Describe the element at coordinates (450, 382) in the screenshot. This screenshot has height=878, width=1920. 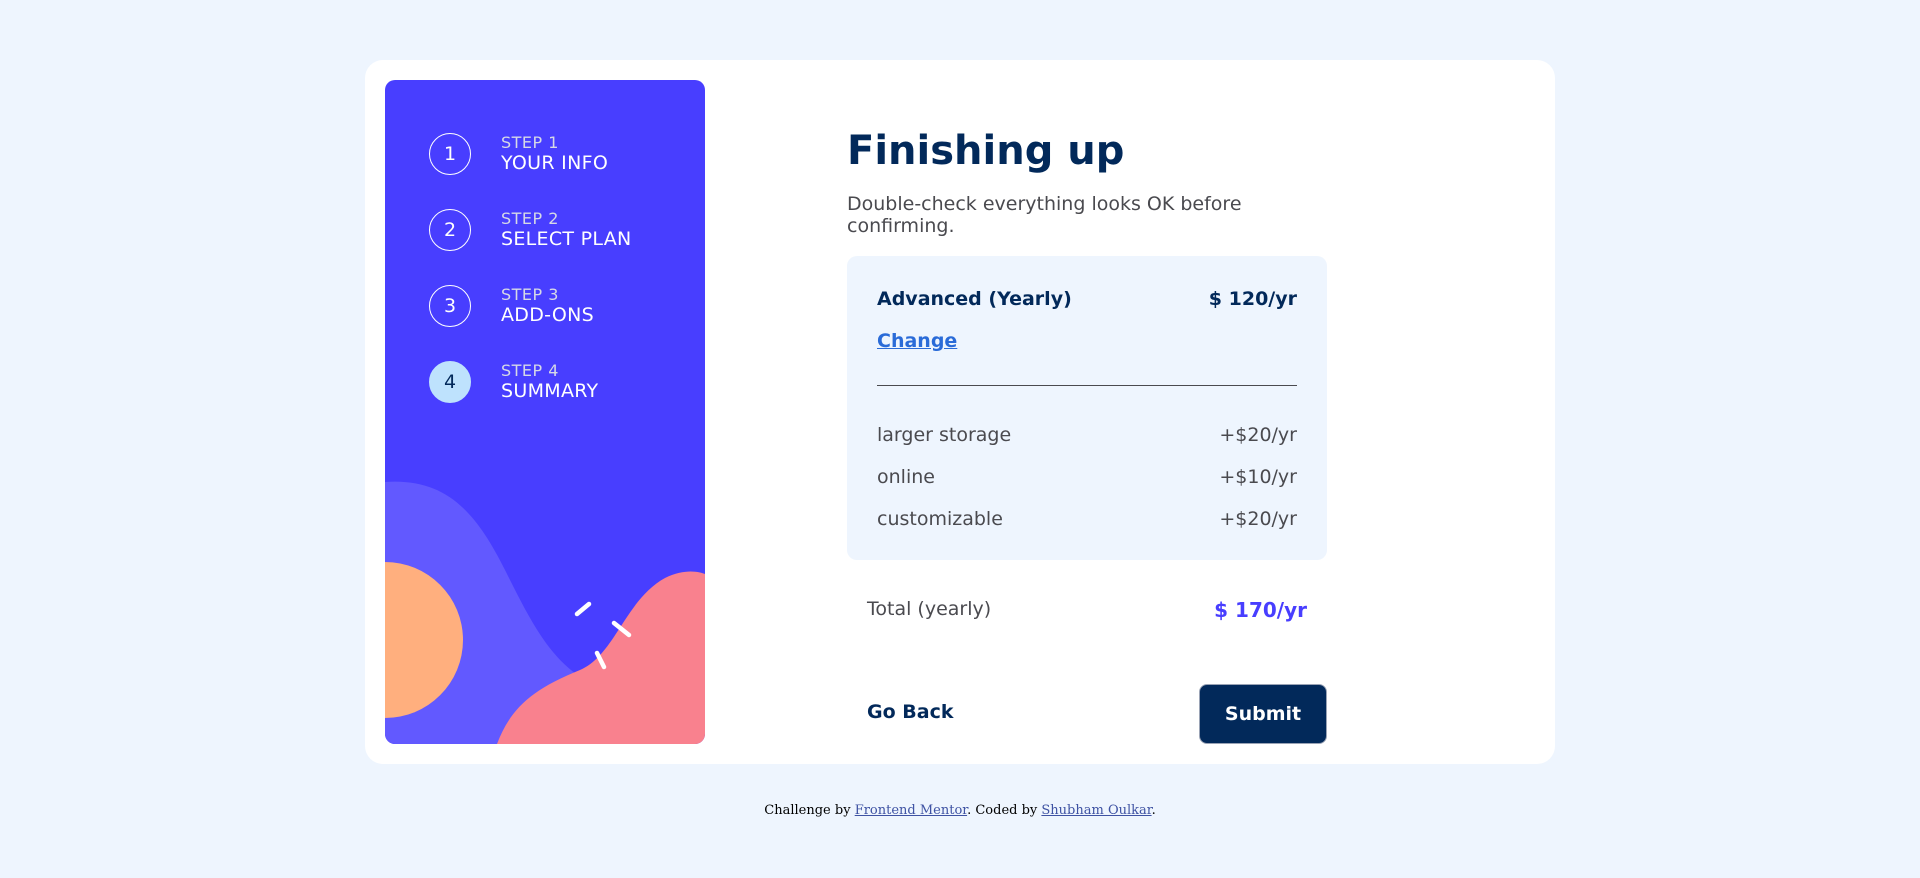
I see `step-number-4: 4` at that location.